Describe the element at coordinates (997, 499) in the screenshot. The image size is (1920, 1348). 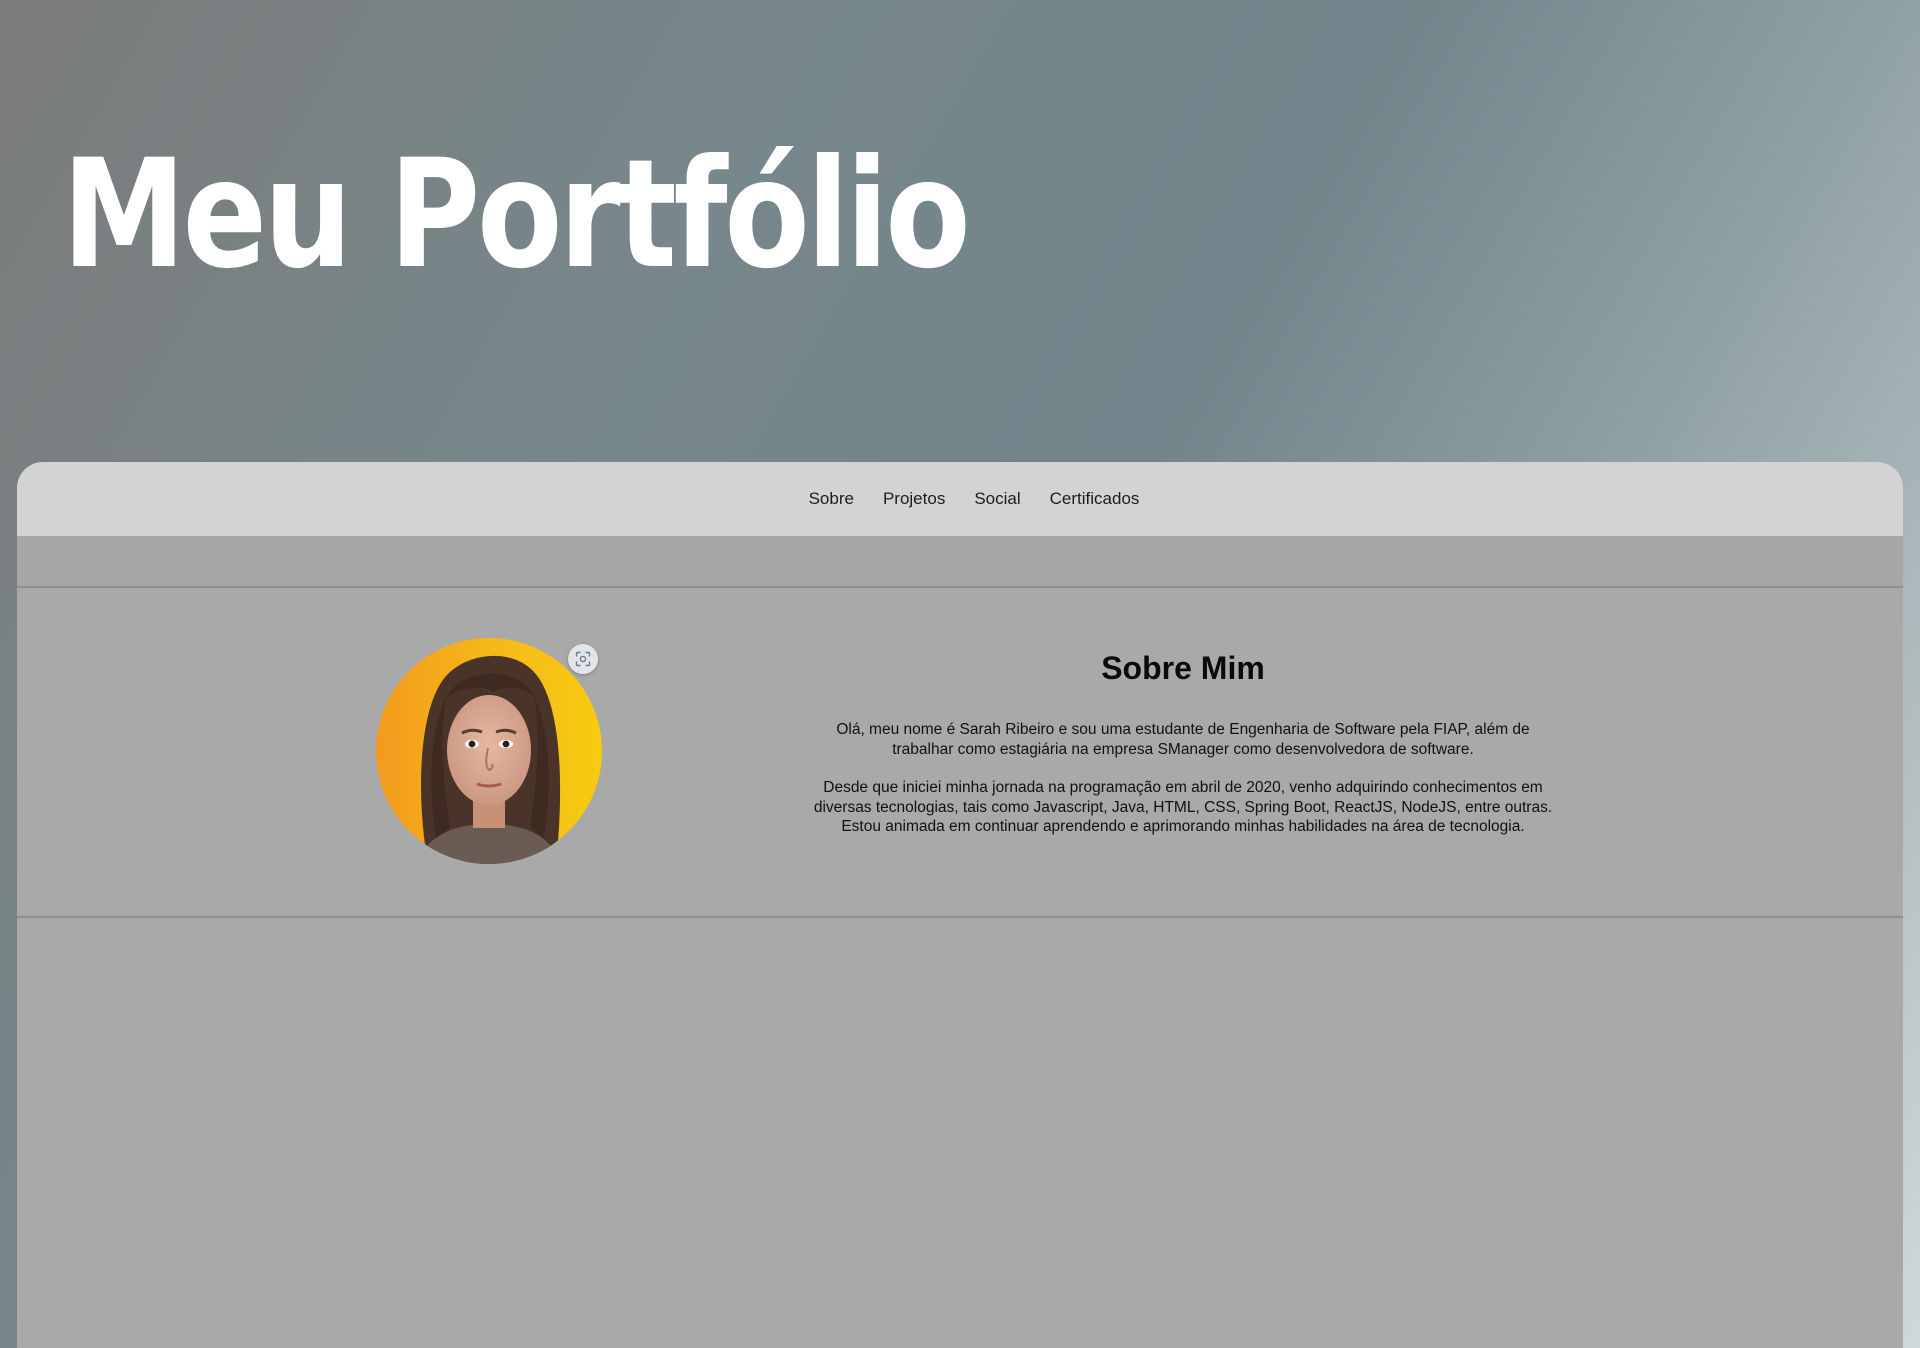
I see `nav-link-social: Social` at that location.